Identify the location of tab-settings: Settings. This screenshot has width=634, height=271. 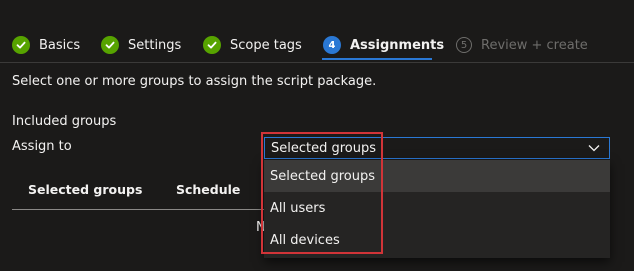
(141, 45).